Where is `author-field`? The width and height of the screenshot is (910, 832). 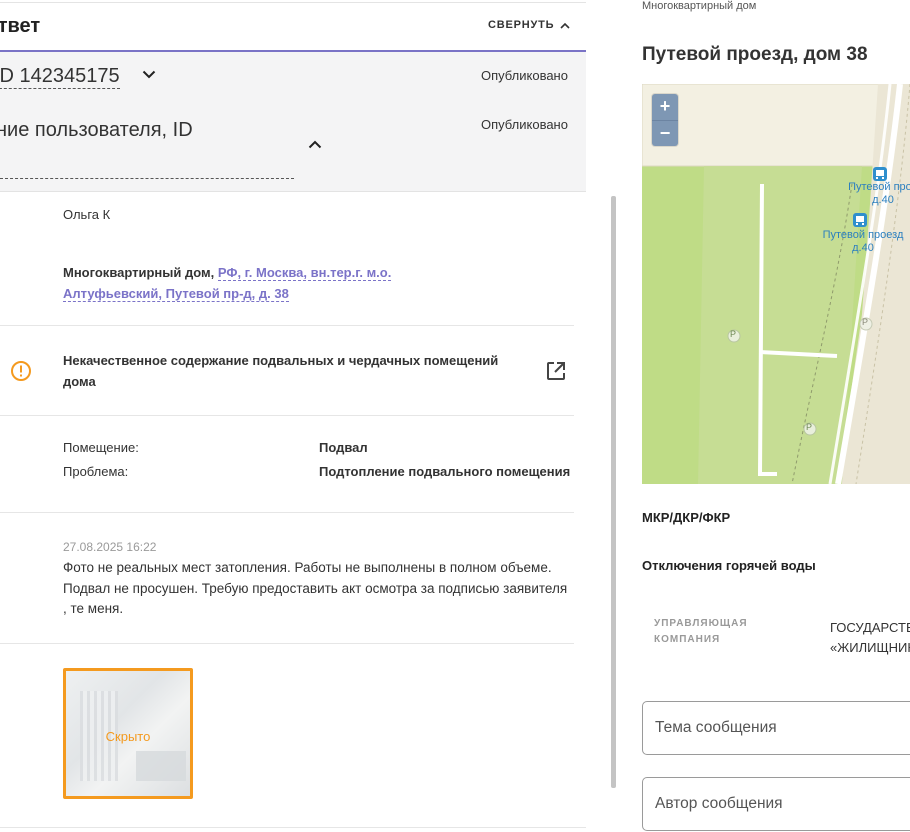
author-field is located at coordinates (776, 804).